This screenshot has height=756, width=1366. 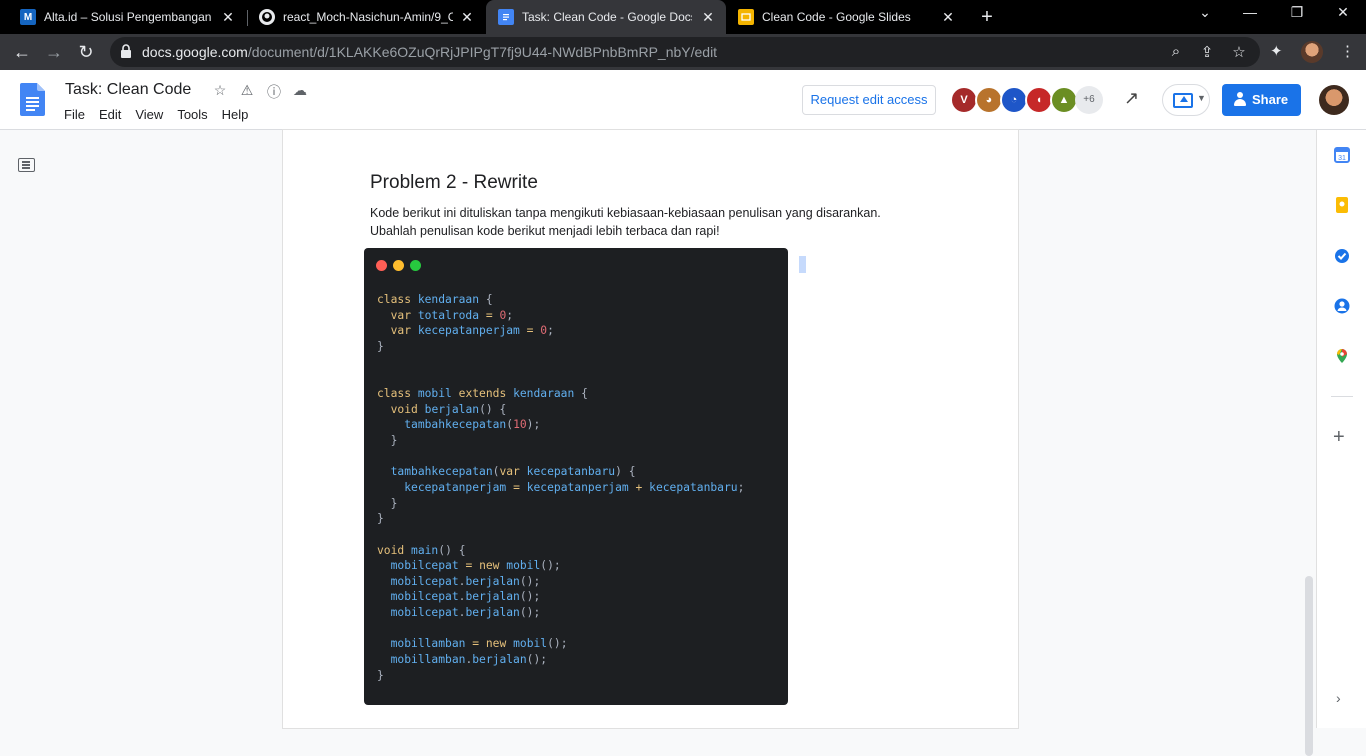 What do you see at coordinates (1342, 205) in the screenshot?
I see `keep-icon` at bounding box center [1342, 205].